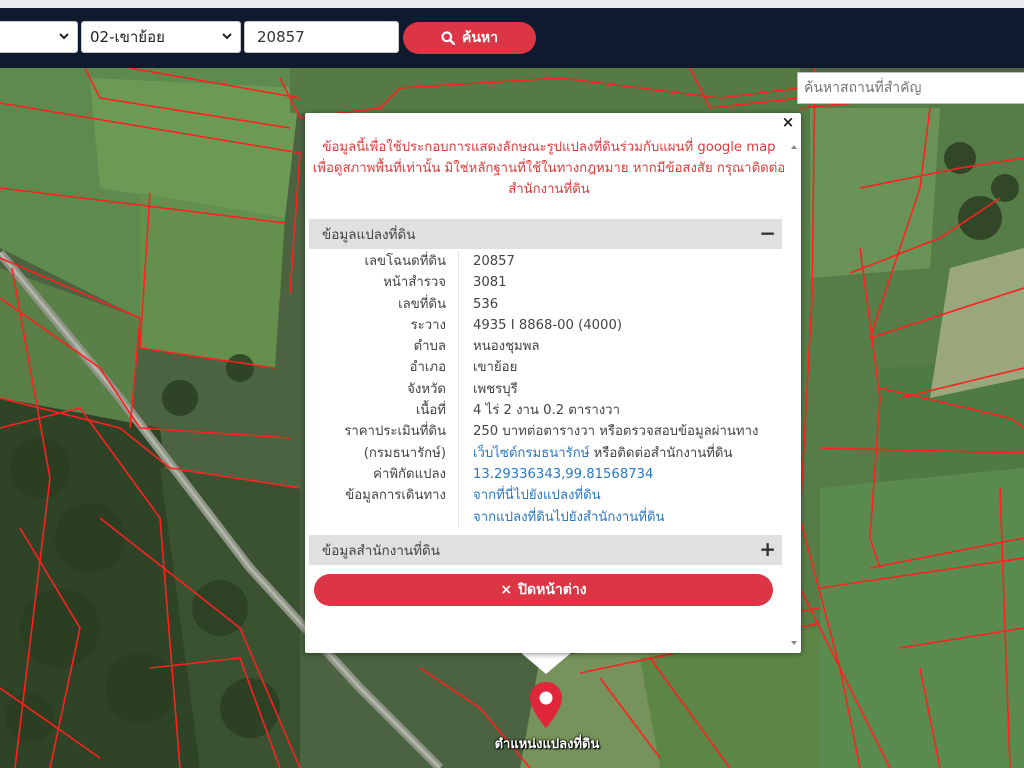 The image size is (1024, 768). What do you see at coordinates (547, 744) in the screenshot?
I see `marker-label: ตำแหน่งแปลงที่ดิน` at bounding box center [547, 744].